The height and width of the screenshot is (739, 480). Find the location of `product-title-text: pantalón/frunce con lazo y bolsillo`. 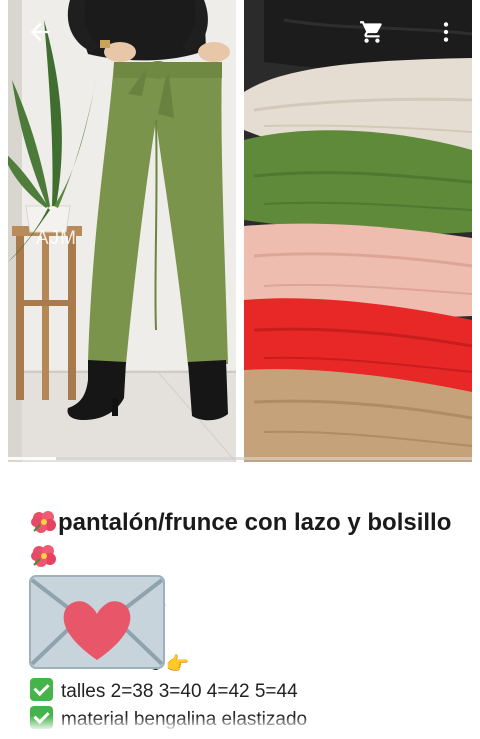

product-title-text: pantalón/frunce con lazo y bolsillo is located at coordinates (255, 522).